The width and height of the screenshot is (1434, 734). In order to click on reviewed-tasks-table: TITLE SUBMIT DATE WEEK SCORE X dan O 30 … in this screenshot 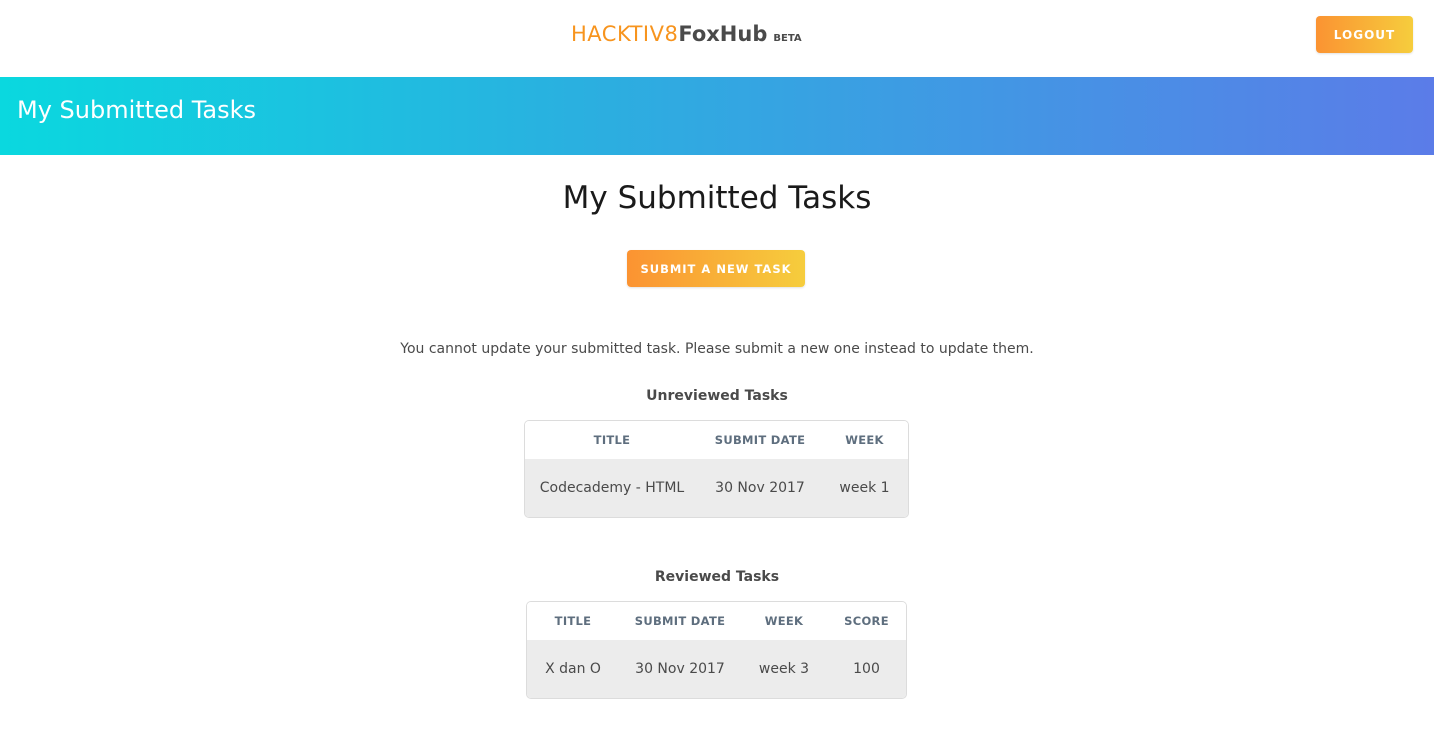, I will do `click(716, 650)`.